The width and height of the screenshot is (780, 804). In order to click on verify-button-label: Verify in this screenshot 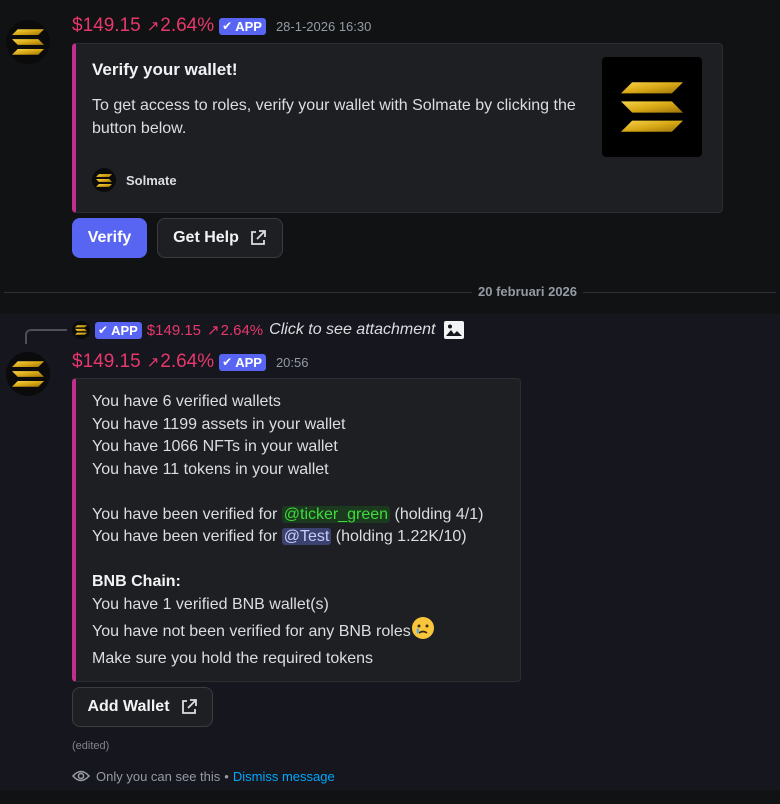, I will do `click(109, 237)`.